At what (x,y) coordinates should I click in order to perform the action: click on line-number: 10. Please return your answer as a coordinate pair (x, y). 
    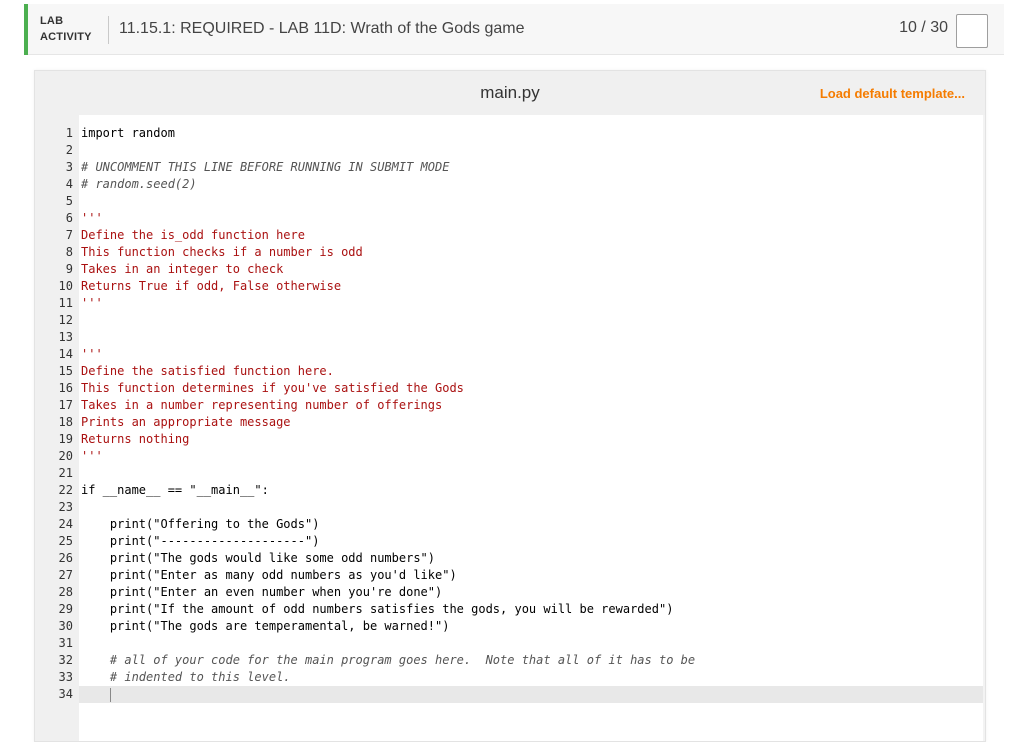
    Looking at the image, I should click on (65, 286).